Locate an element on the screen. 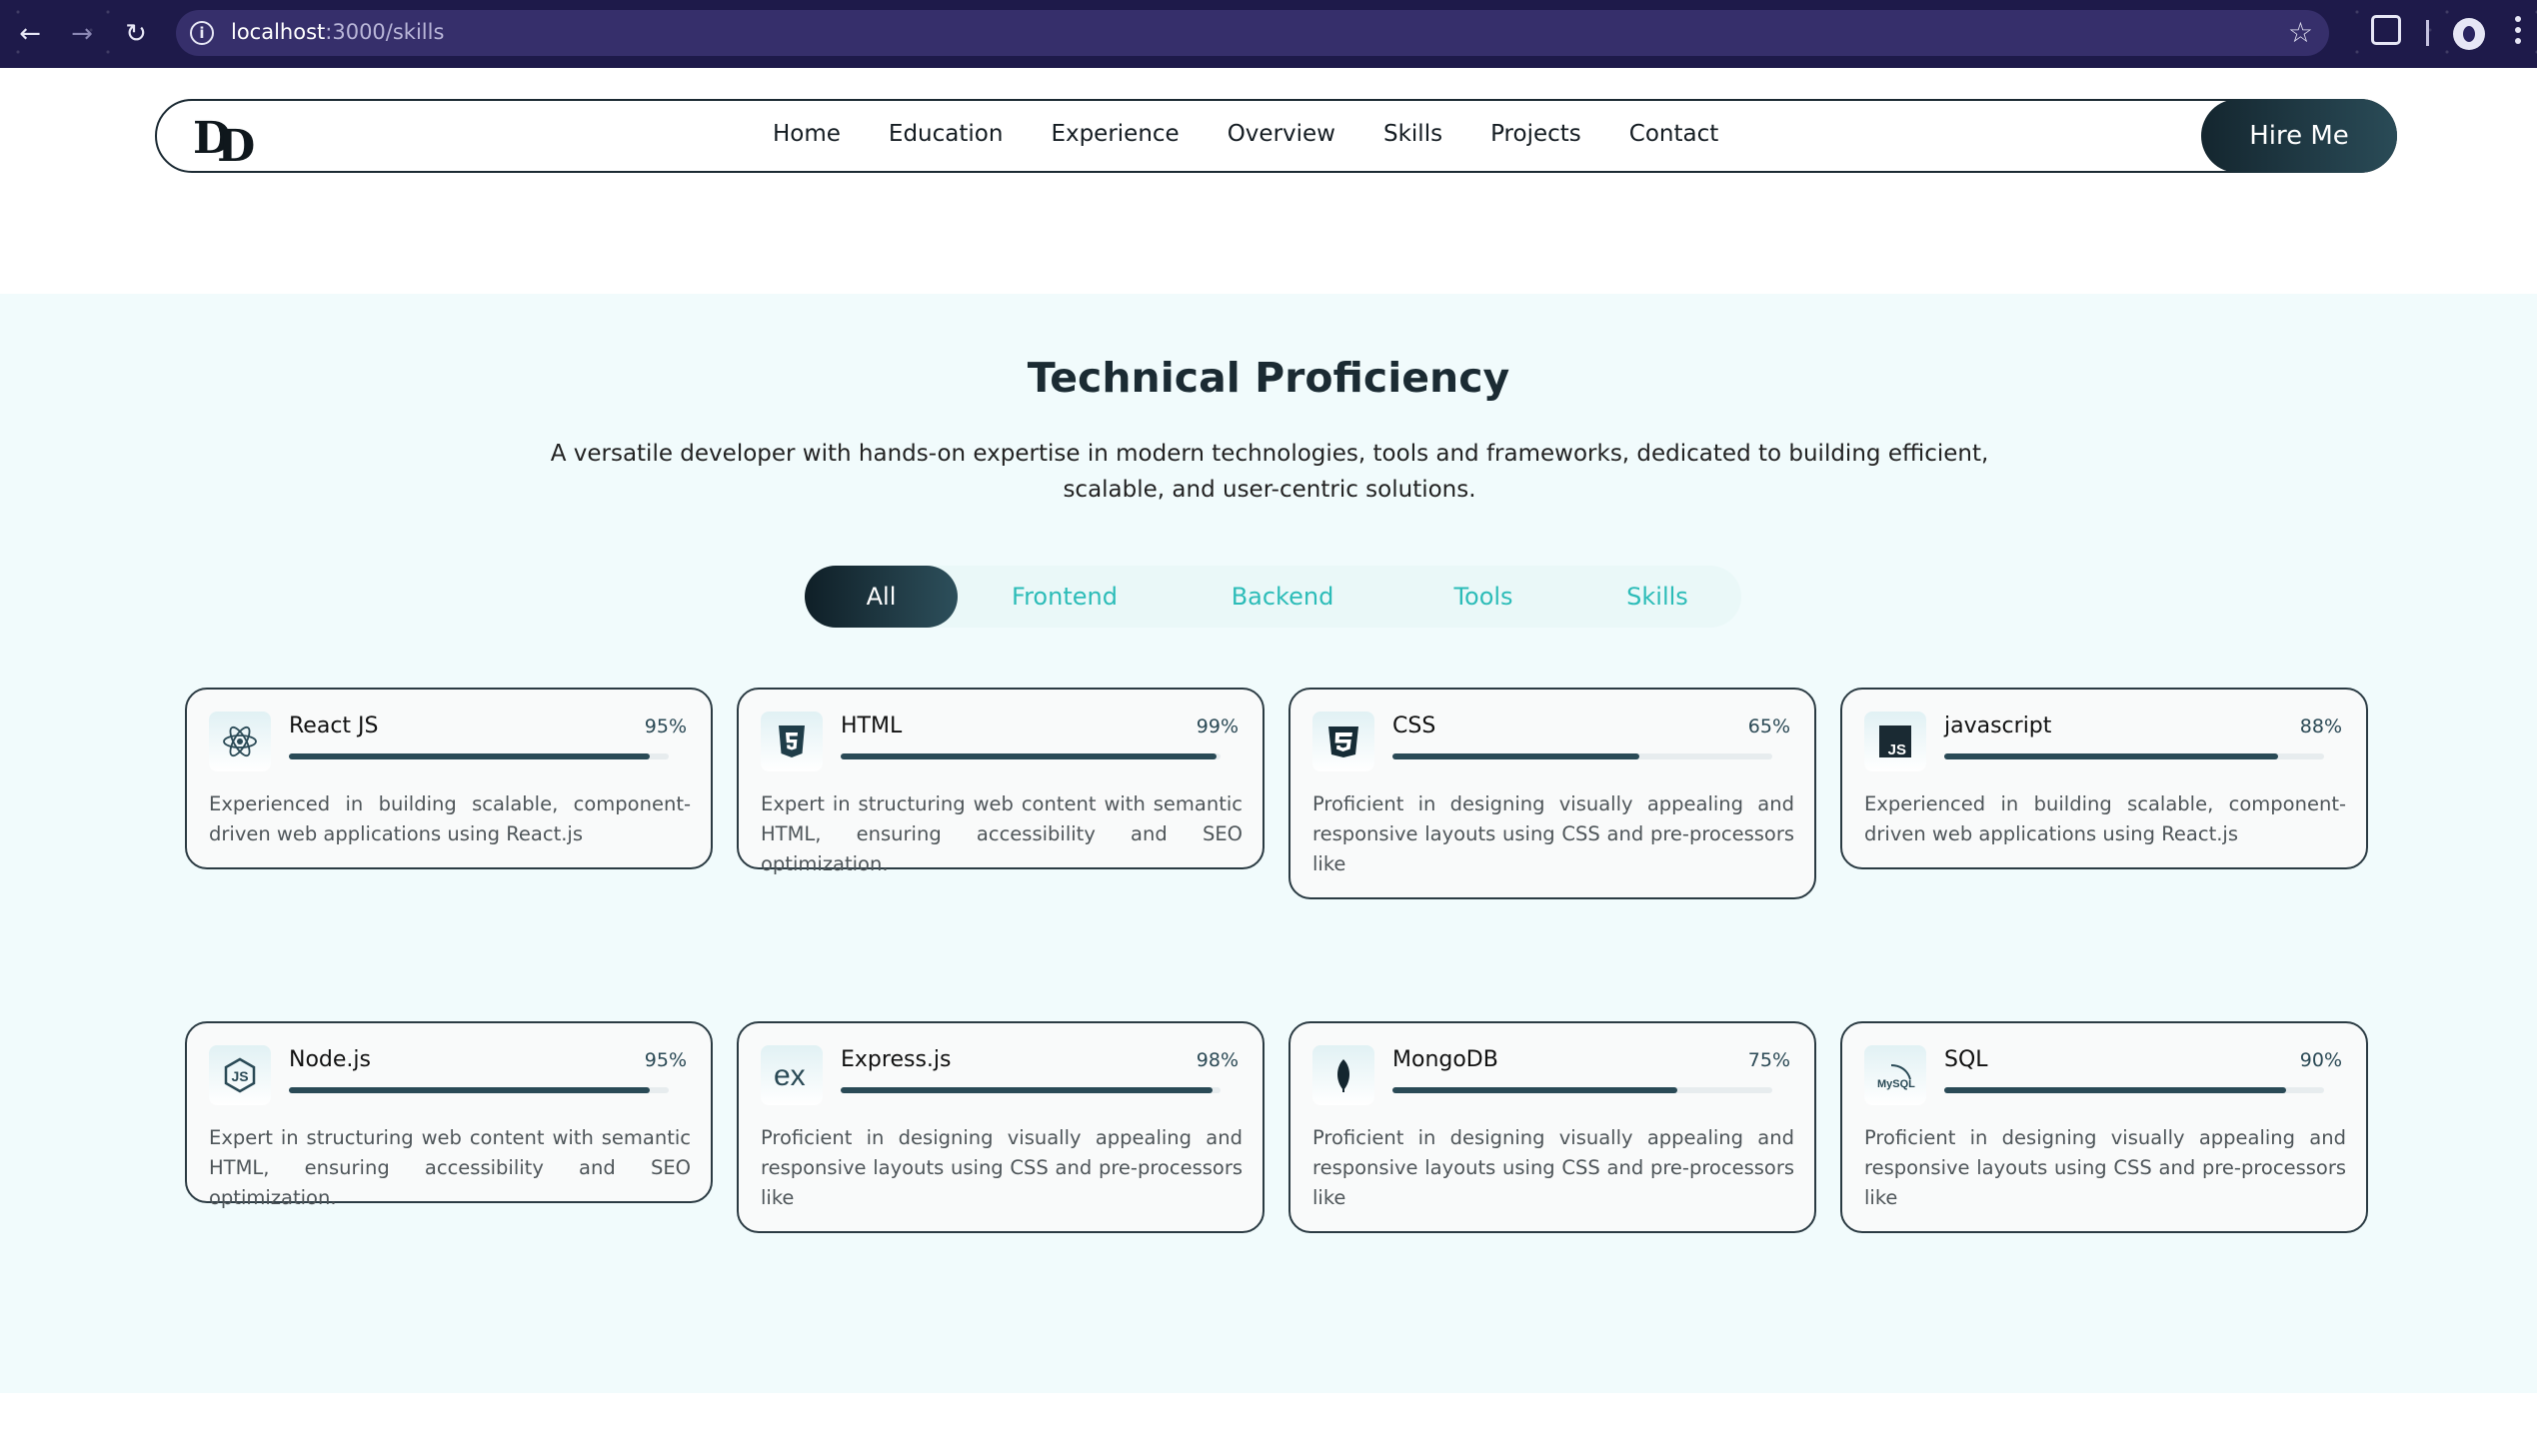  toolbar-divider is located at coordinates (2427, 33).